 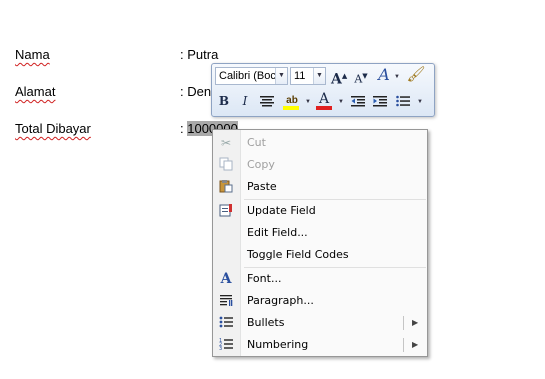 What do you see at coordinates (196, 91) in the screenshot?
I see `value-alamat: : Den` at bounding box center [196, 91].